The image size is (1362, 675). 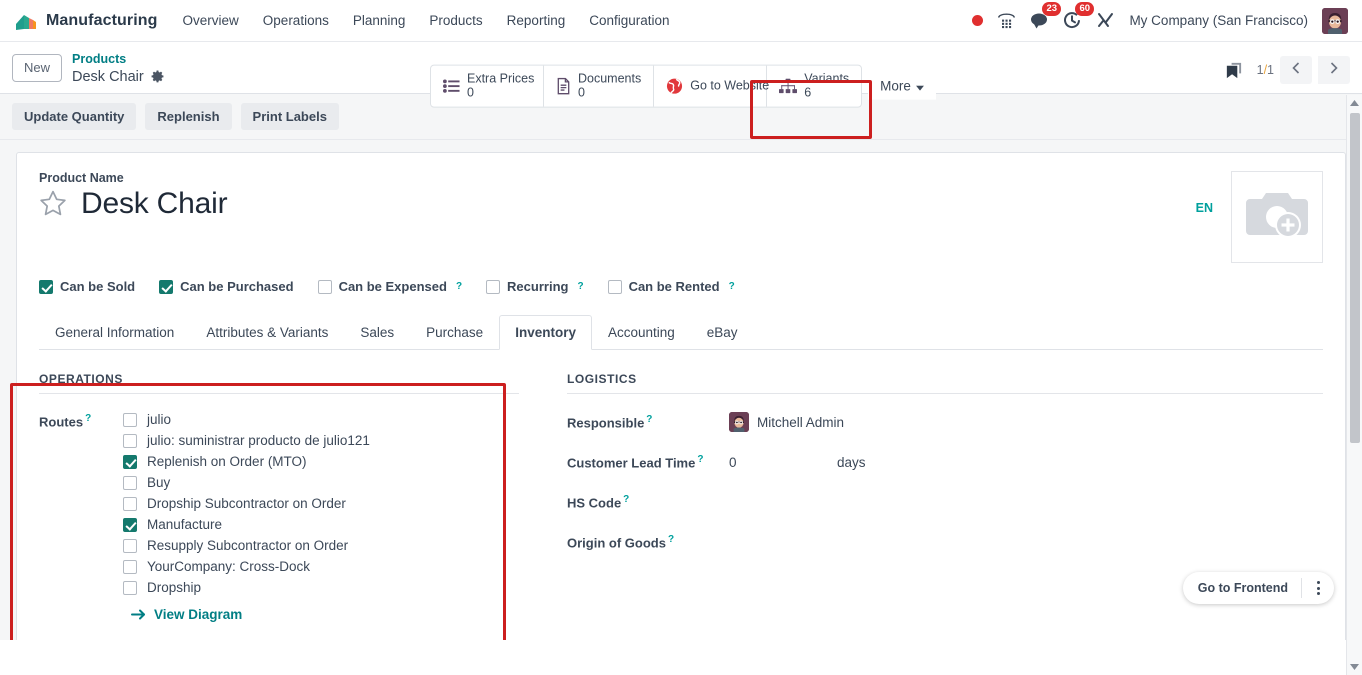 What do you see at coordinates (1334, 70) in the screenshot?
I see `pager-next-button` at bounding box center [1334, 70].